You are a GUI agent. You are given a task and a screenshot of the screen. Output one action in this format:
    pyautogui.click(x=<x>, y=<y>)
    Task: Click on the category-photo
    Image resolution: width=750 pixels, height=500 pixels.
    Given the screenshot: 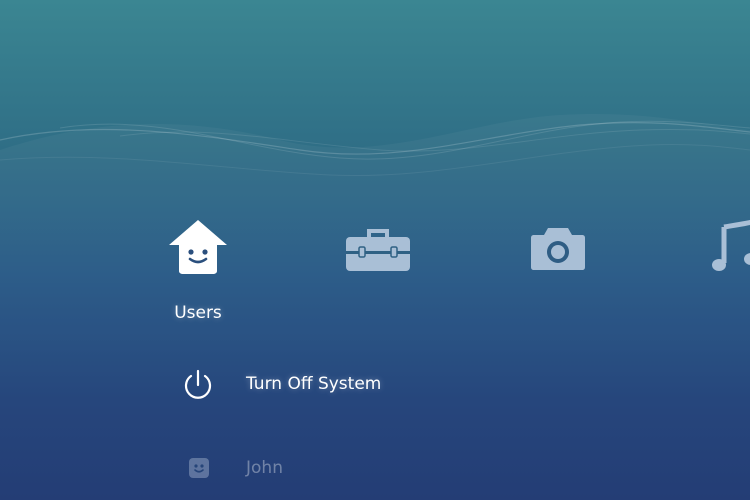 What is the action you would take?
    pyautogui.click(x=558, y=255)
    